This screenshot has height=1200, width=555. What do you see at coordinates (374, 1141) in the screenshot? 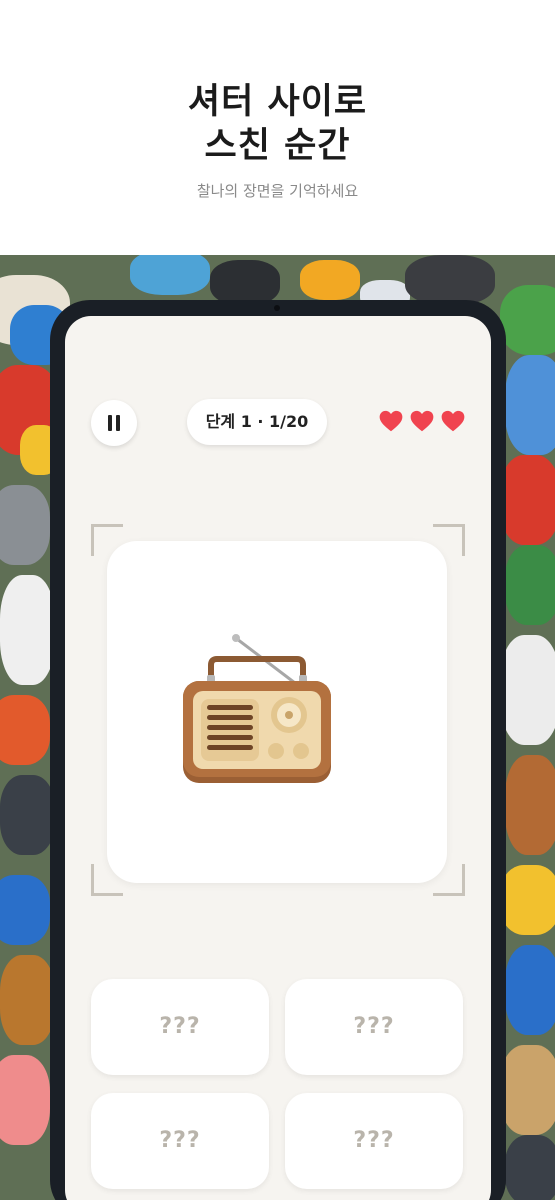
I see `answer-choice-4: ???` at bounding box center [374, 1141].